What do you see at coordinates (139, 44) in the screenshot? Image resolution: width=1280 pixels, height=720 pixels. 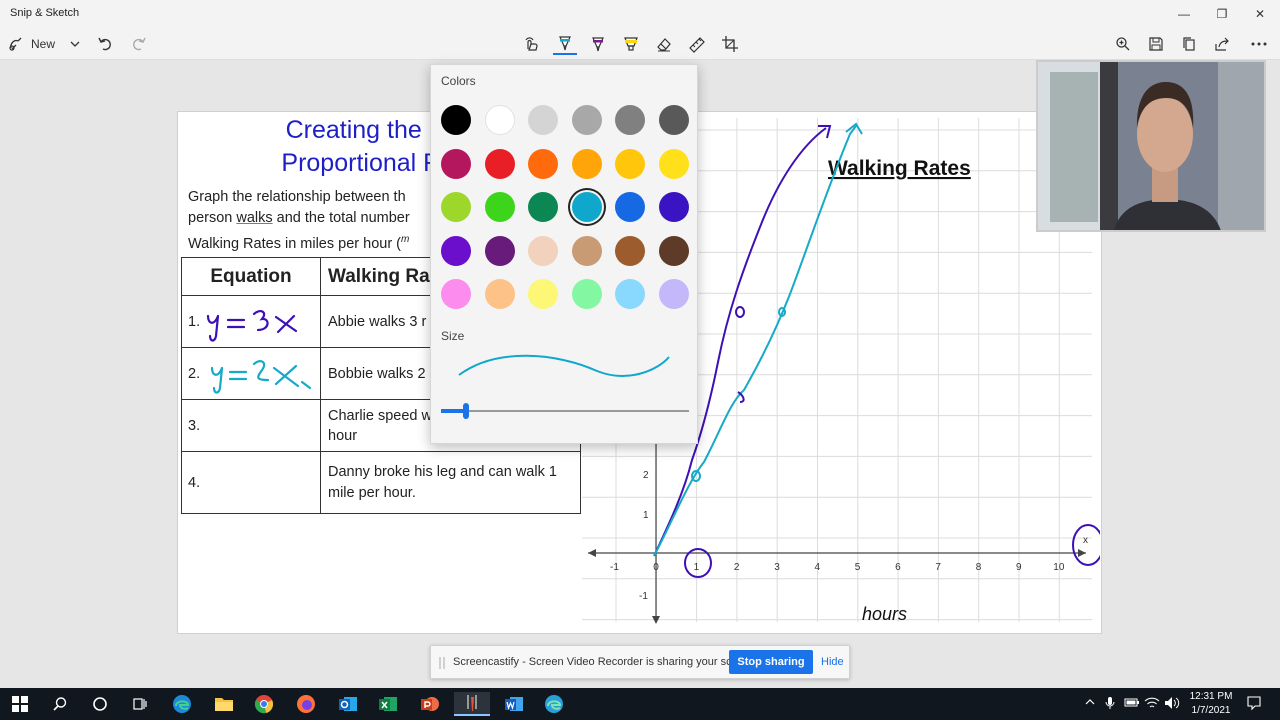 I see `redo-button` at bounding box center [139, 44].